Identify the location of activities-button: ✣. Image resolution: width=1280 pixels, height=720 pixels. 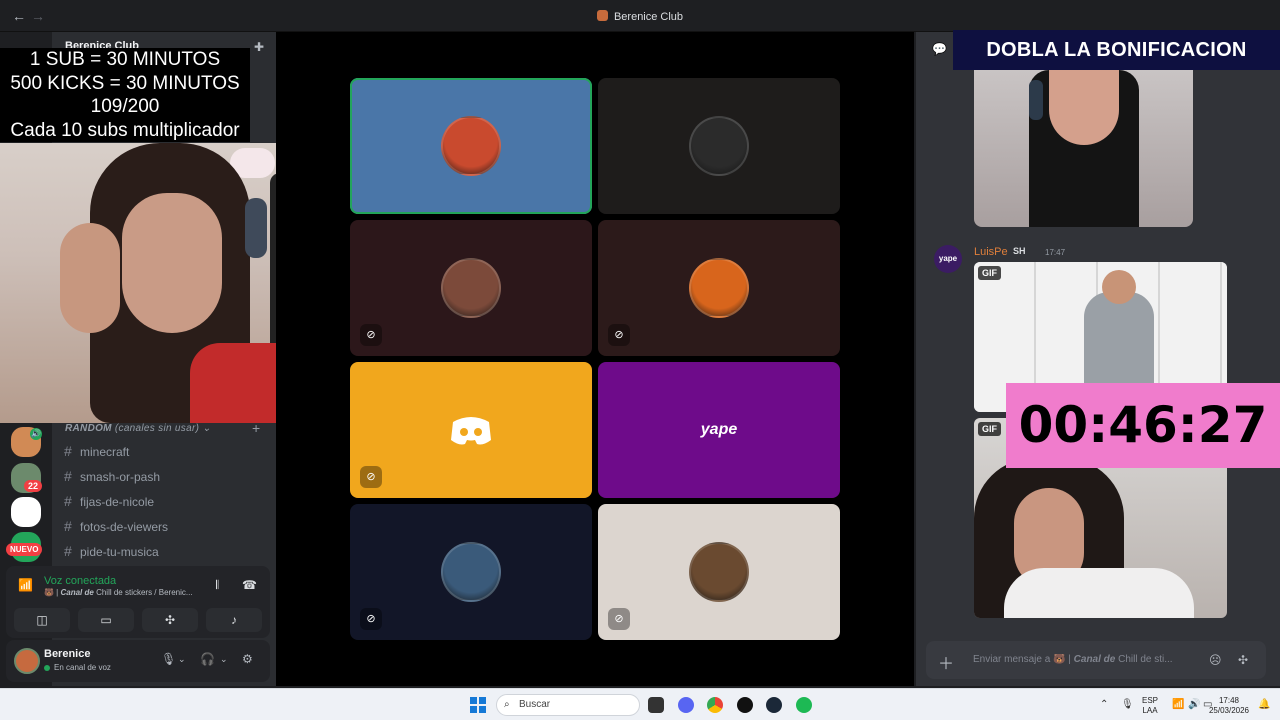
(170, 620).